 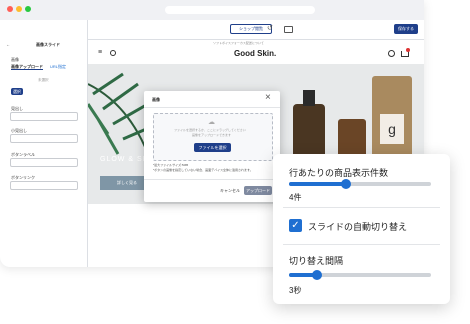 I want to click on panel-title: 画像スライド, so click(x=48, y=44).